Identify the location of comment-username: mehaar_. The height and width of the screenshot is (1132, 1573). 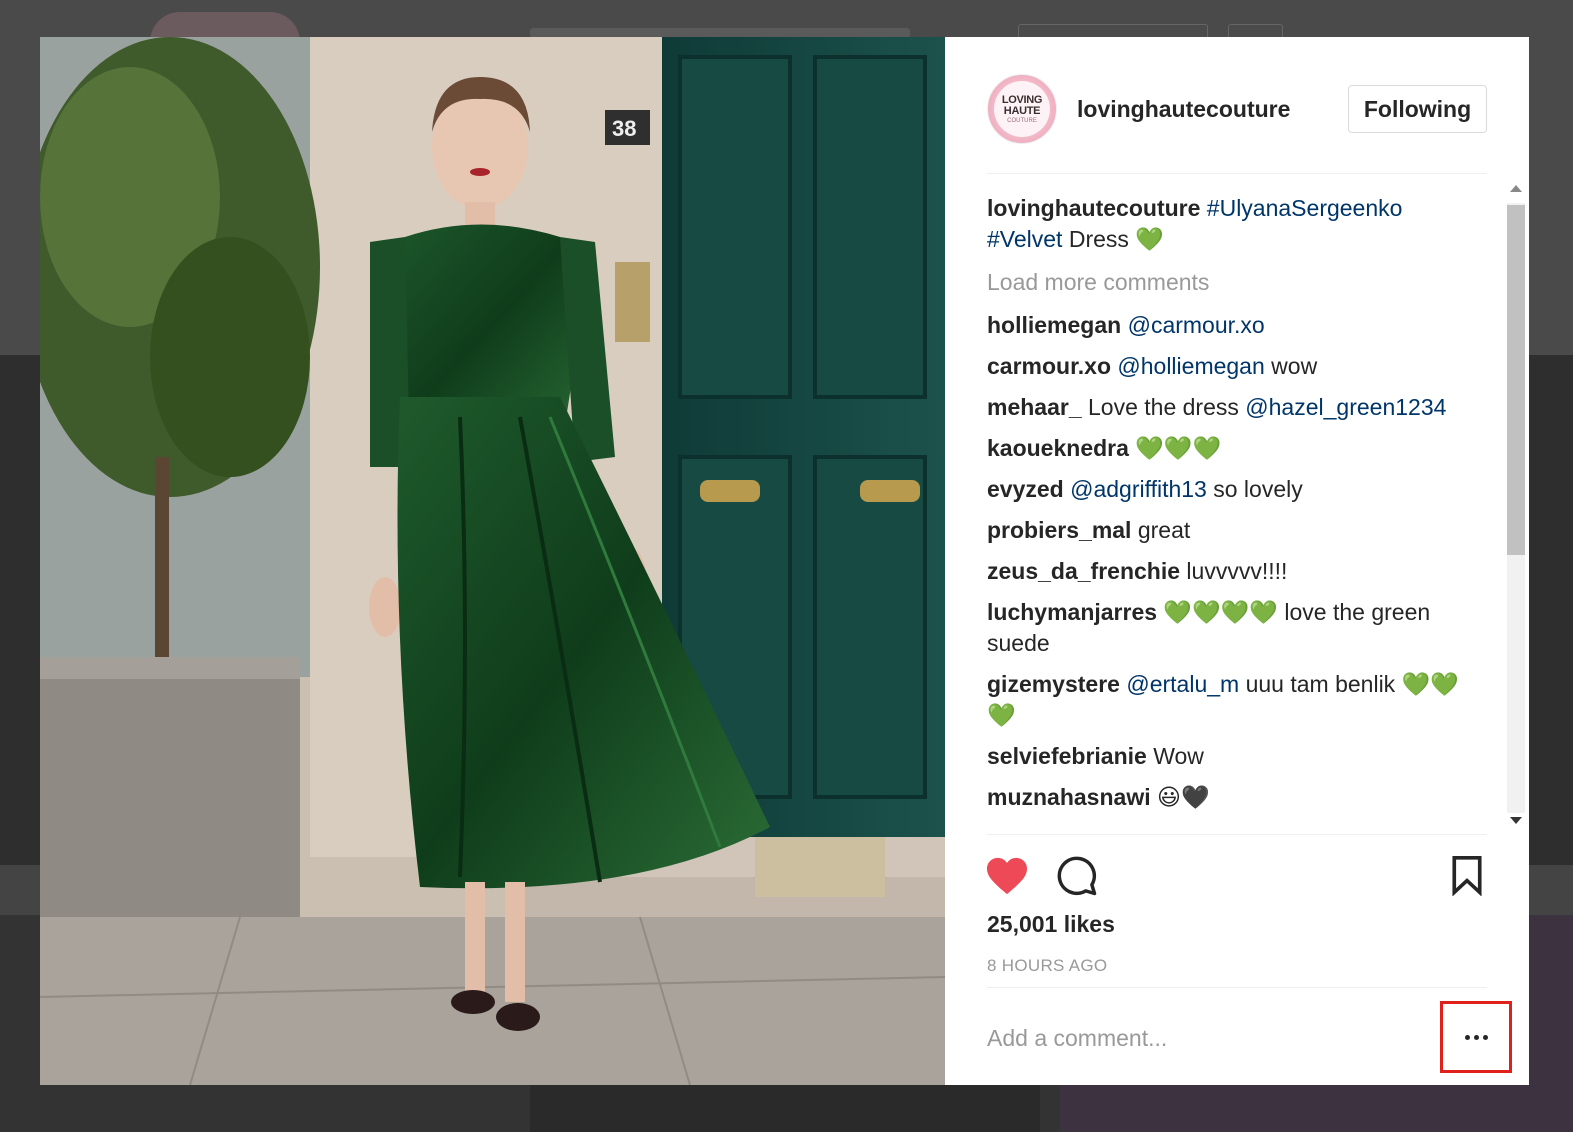
(1034, 407).